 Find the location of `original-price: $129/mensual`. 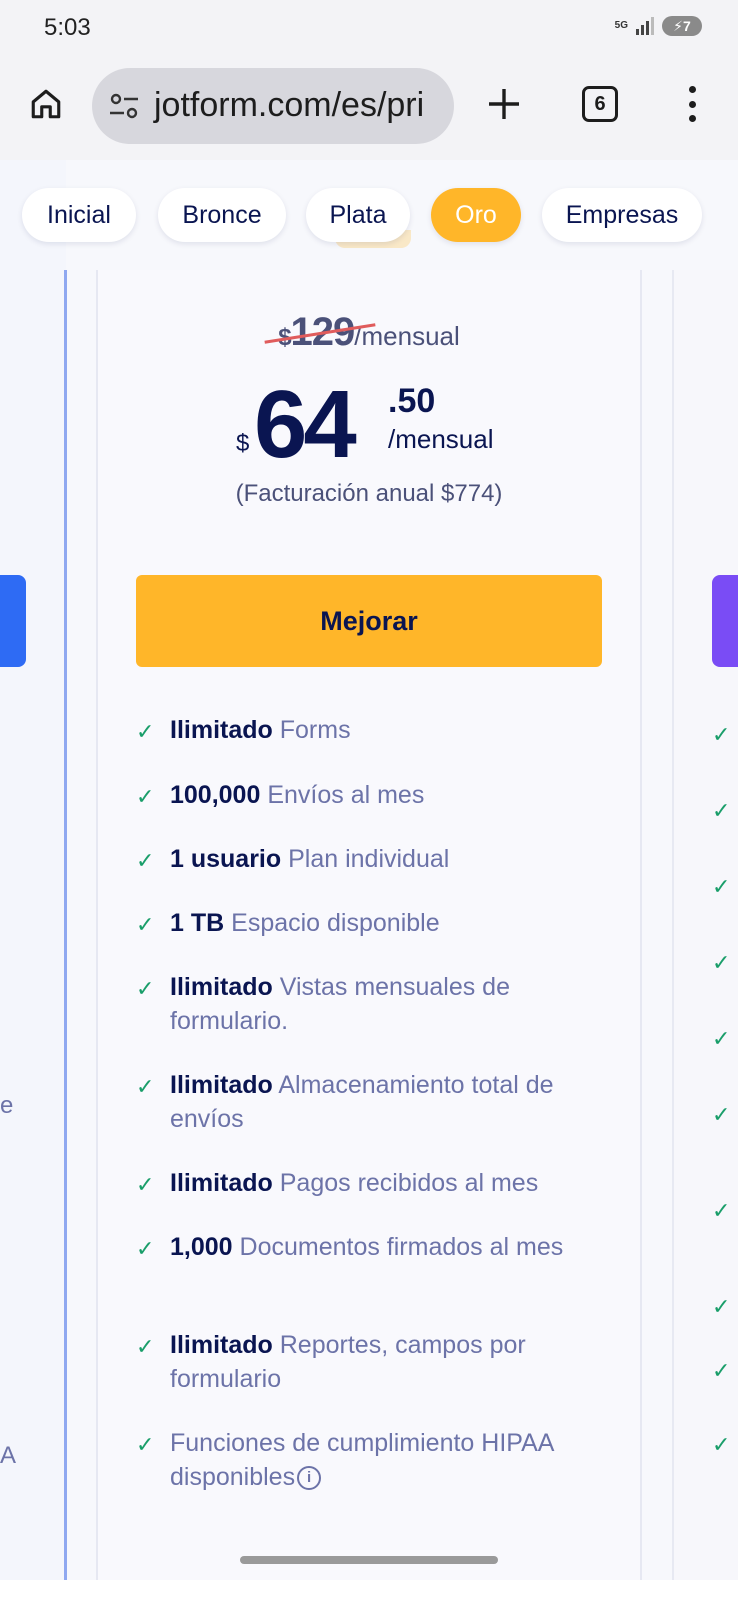

original-price: $129/mensual is located at coordinates (369, 332).